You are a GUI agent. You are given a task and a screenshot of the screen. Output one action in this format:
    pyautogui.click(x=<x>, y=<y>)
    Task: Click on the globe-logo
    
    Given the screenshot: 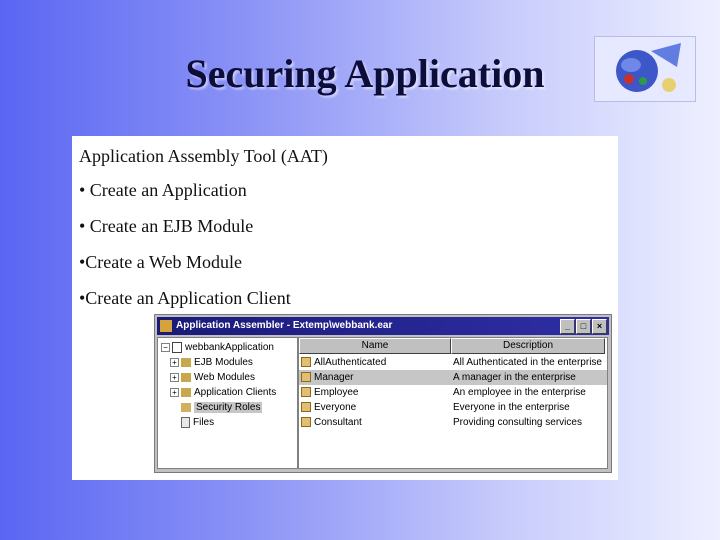 What is the action you would take?
    pyautogui.click(x=645, y=69)
    